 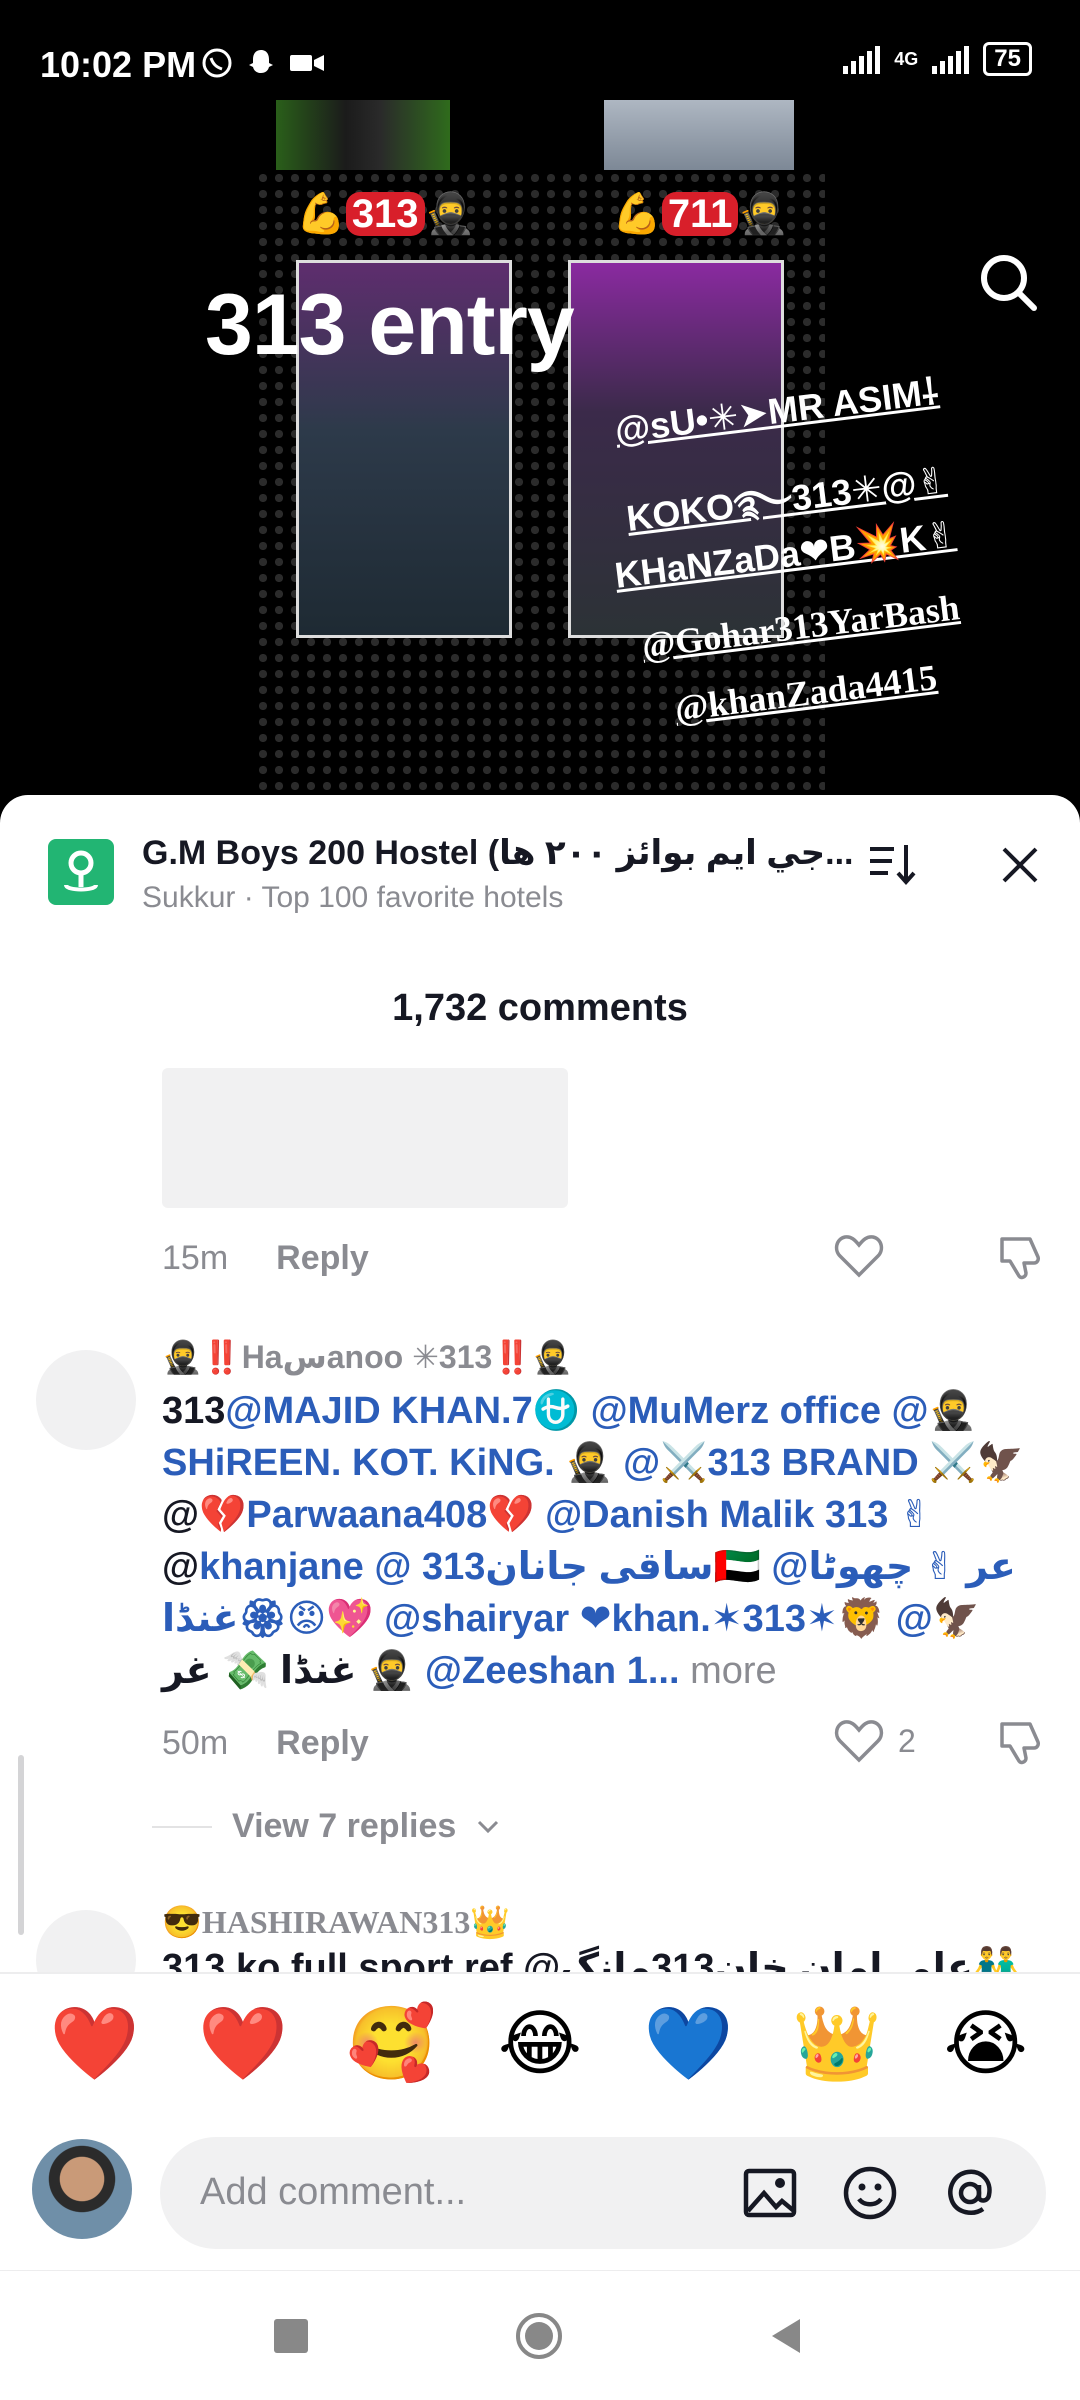 What do you see at coordinates (540, 1008) in the screenshot?
I see `comments-count: 1,732 comments` at bounding box center [540, 1008].